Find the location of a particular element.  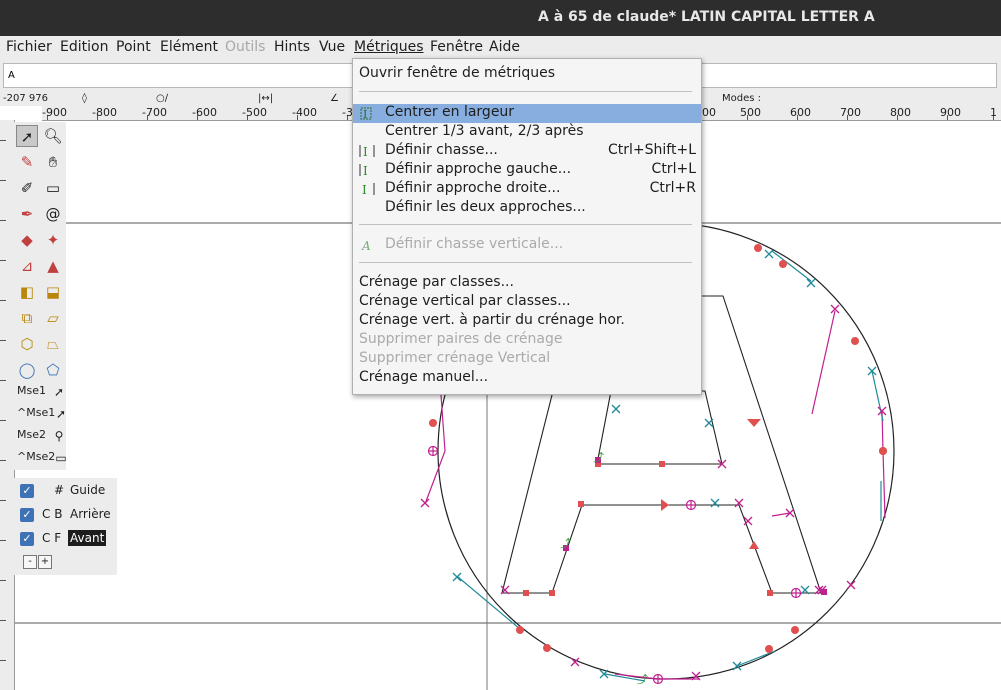

spiro-tool-icon: @ is located at coordinates (53, 214).